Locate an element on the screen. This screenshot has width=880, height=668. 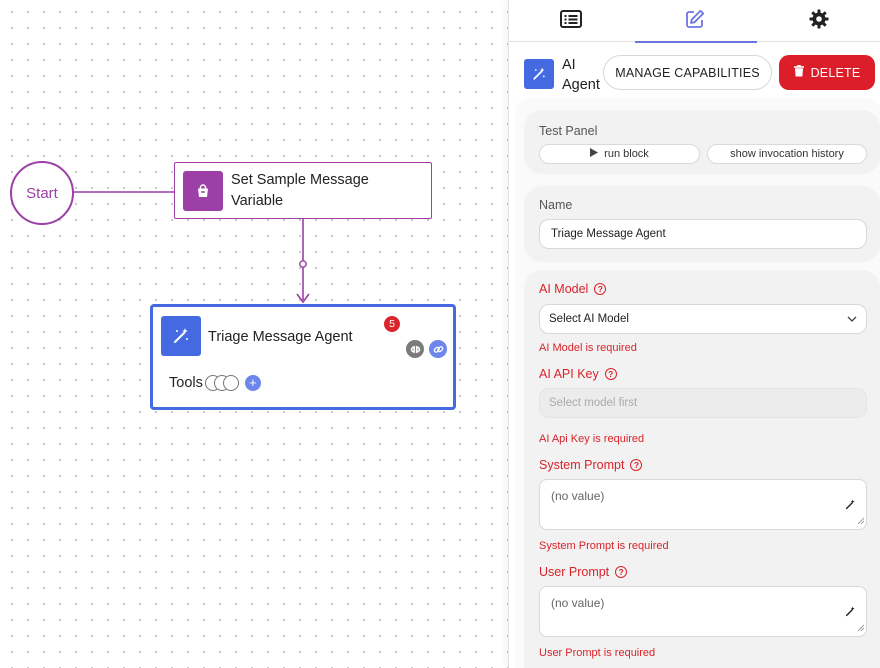
ai-model-label-text: AI Model is located at coordinates (564, 289).